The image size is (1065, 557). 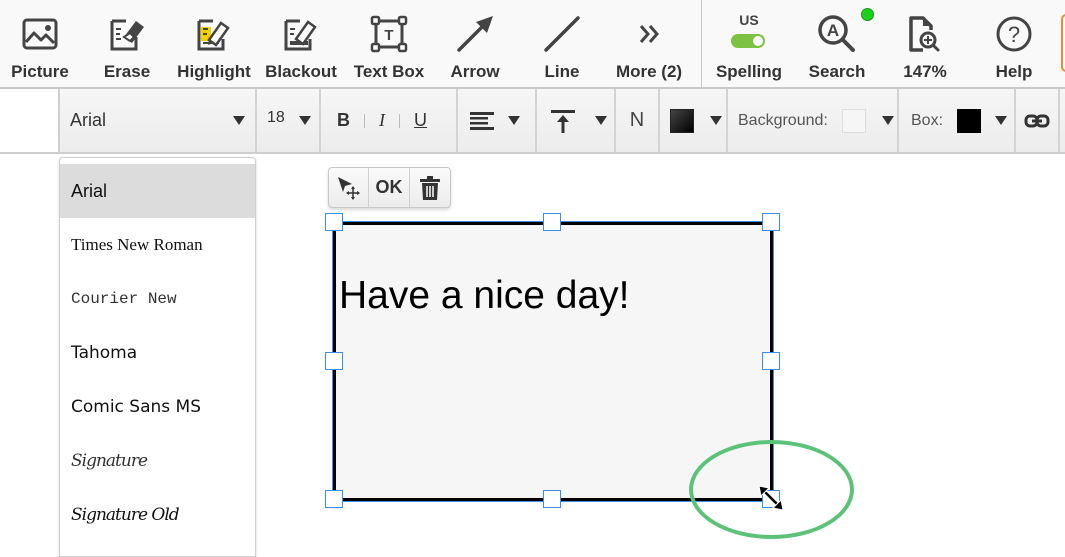 What do you see at coordinates (40, 71) in the screenshot?
I see `picture-label: Picture` at bounding box center [40, 71].